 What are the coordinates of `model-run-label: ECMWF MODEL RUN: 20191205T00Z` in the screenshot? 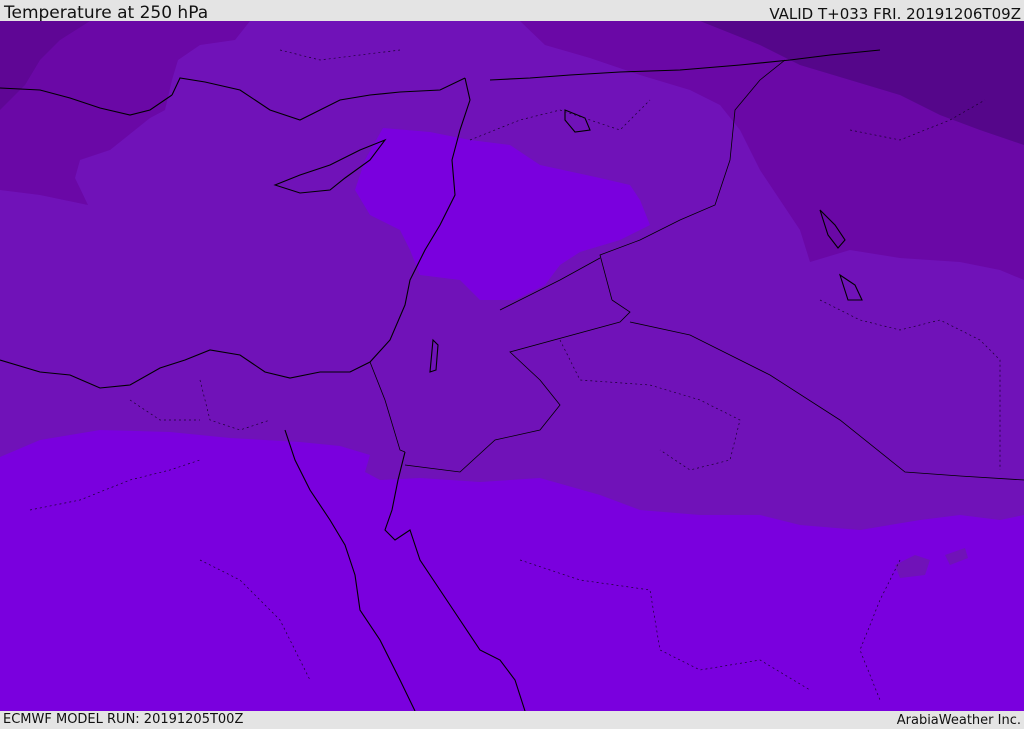 It's located at (123, 719).